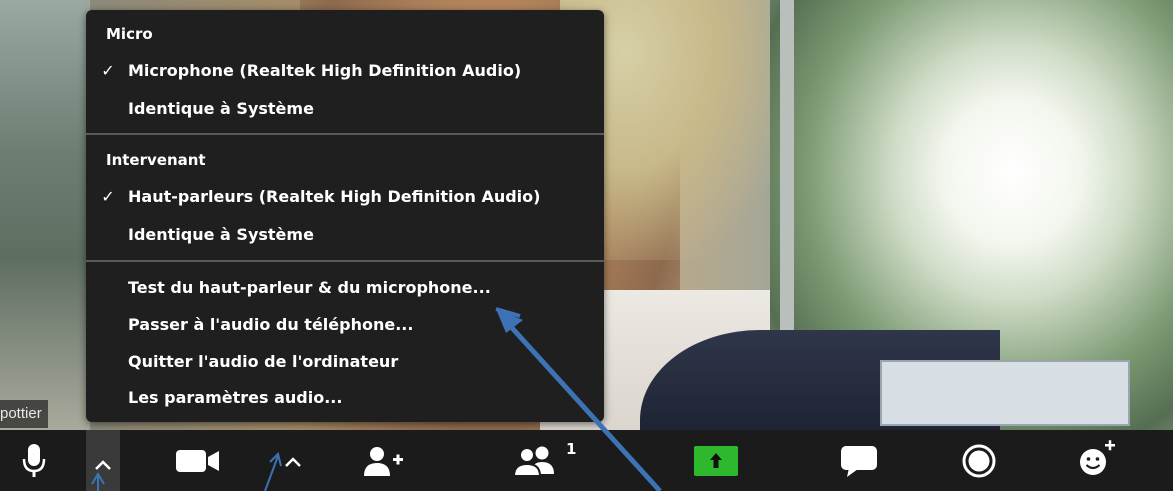  I want to click on video-options-button, so click(293, 462).